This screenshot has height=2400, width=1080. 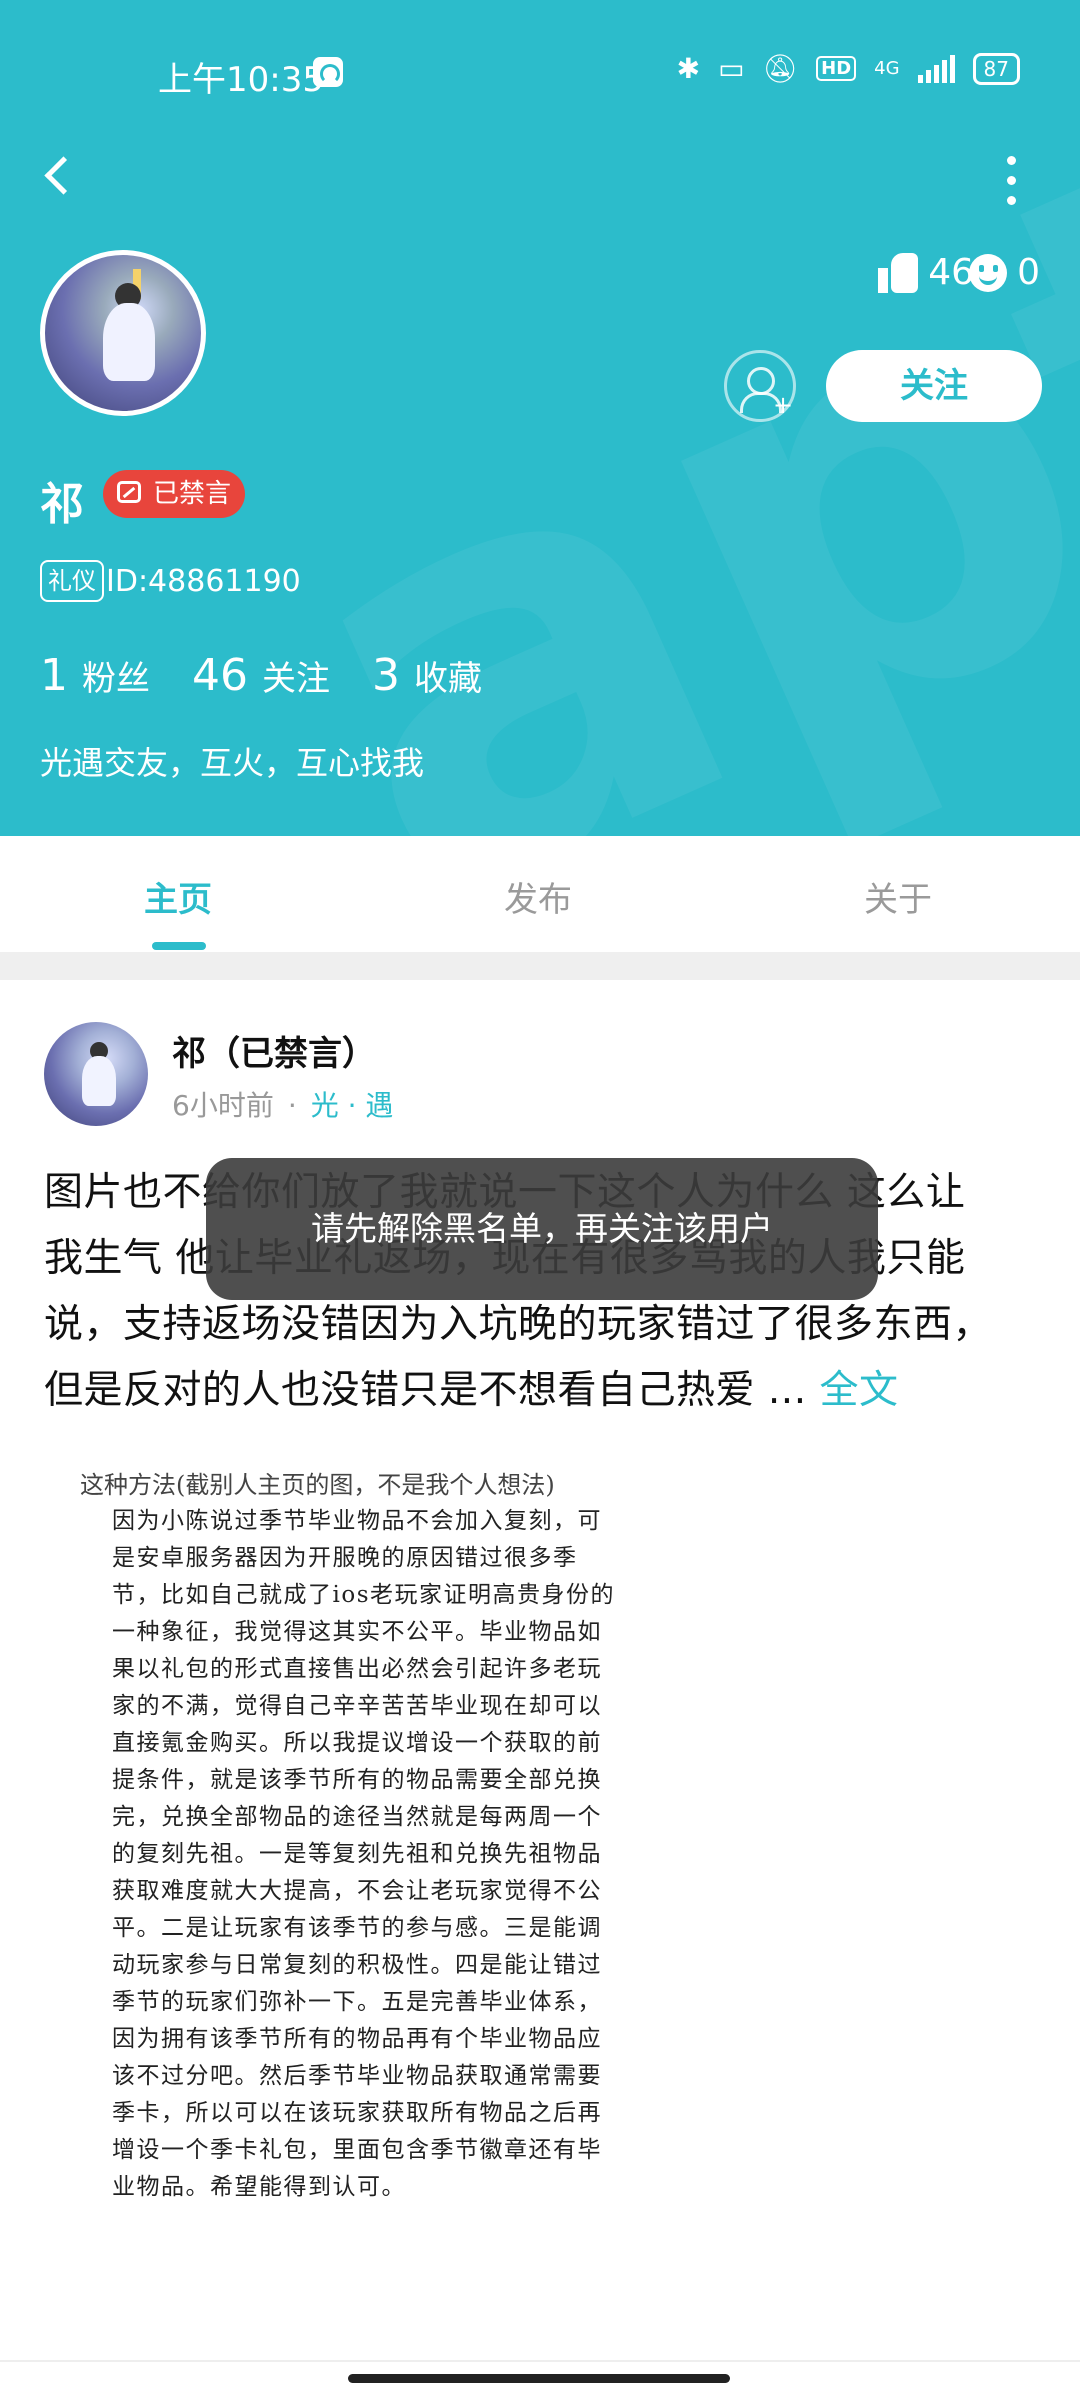 I want to click on tab-about: 关于, so click(x=898, y=896).